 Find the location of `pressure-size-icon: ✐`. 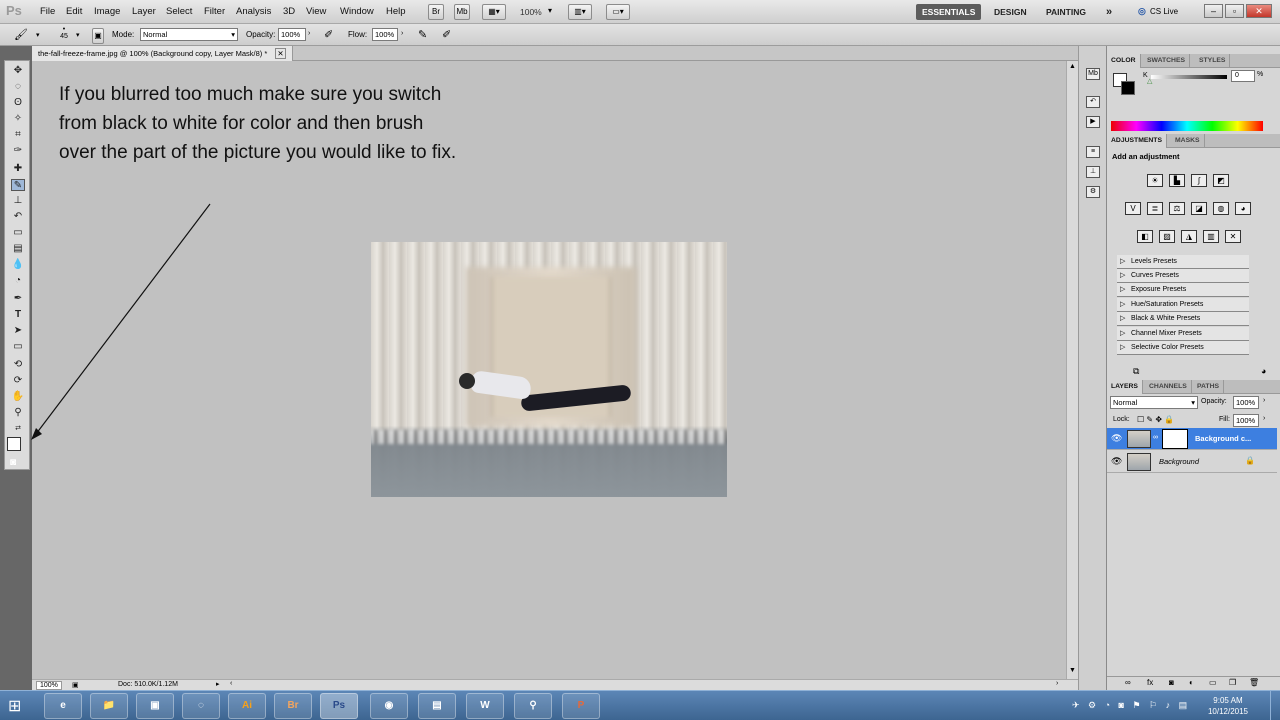

pressure-size-icon: ✐ is located at coordinates (446, 34).